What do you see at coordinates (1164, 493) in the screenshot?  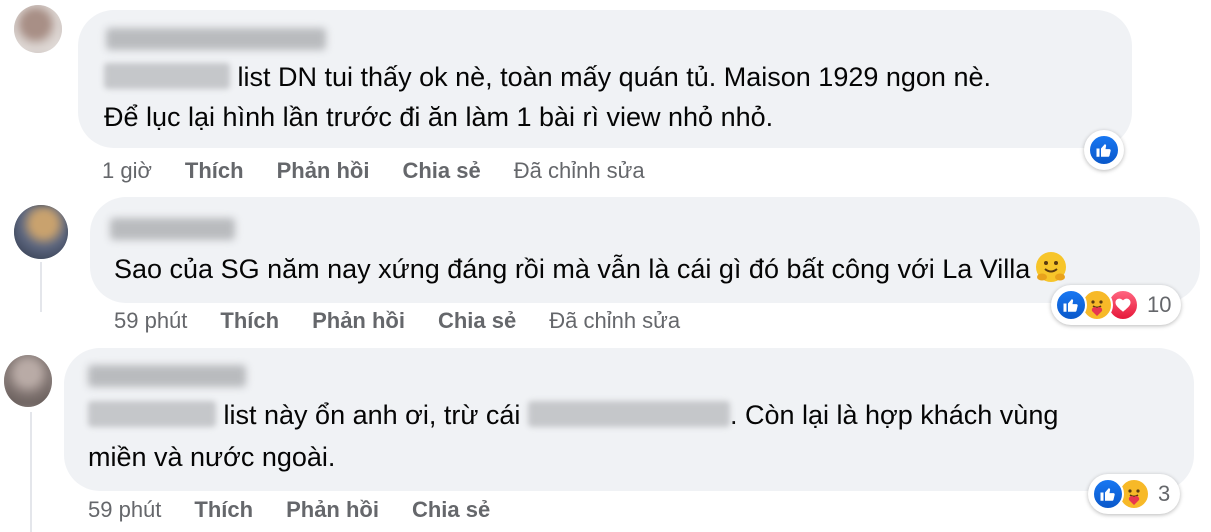 I see `reaction-count: 3` at bounding box center [1164, 493].